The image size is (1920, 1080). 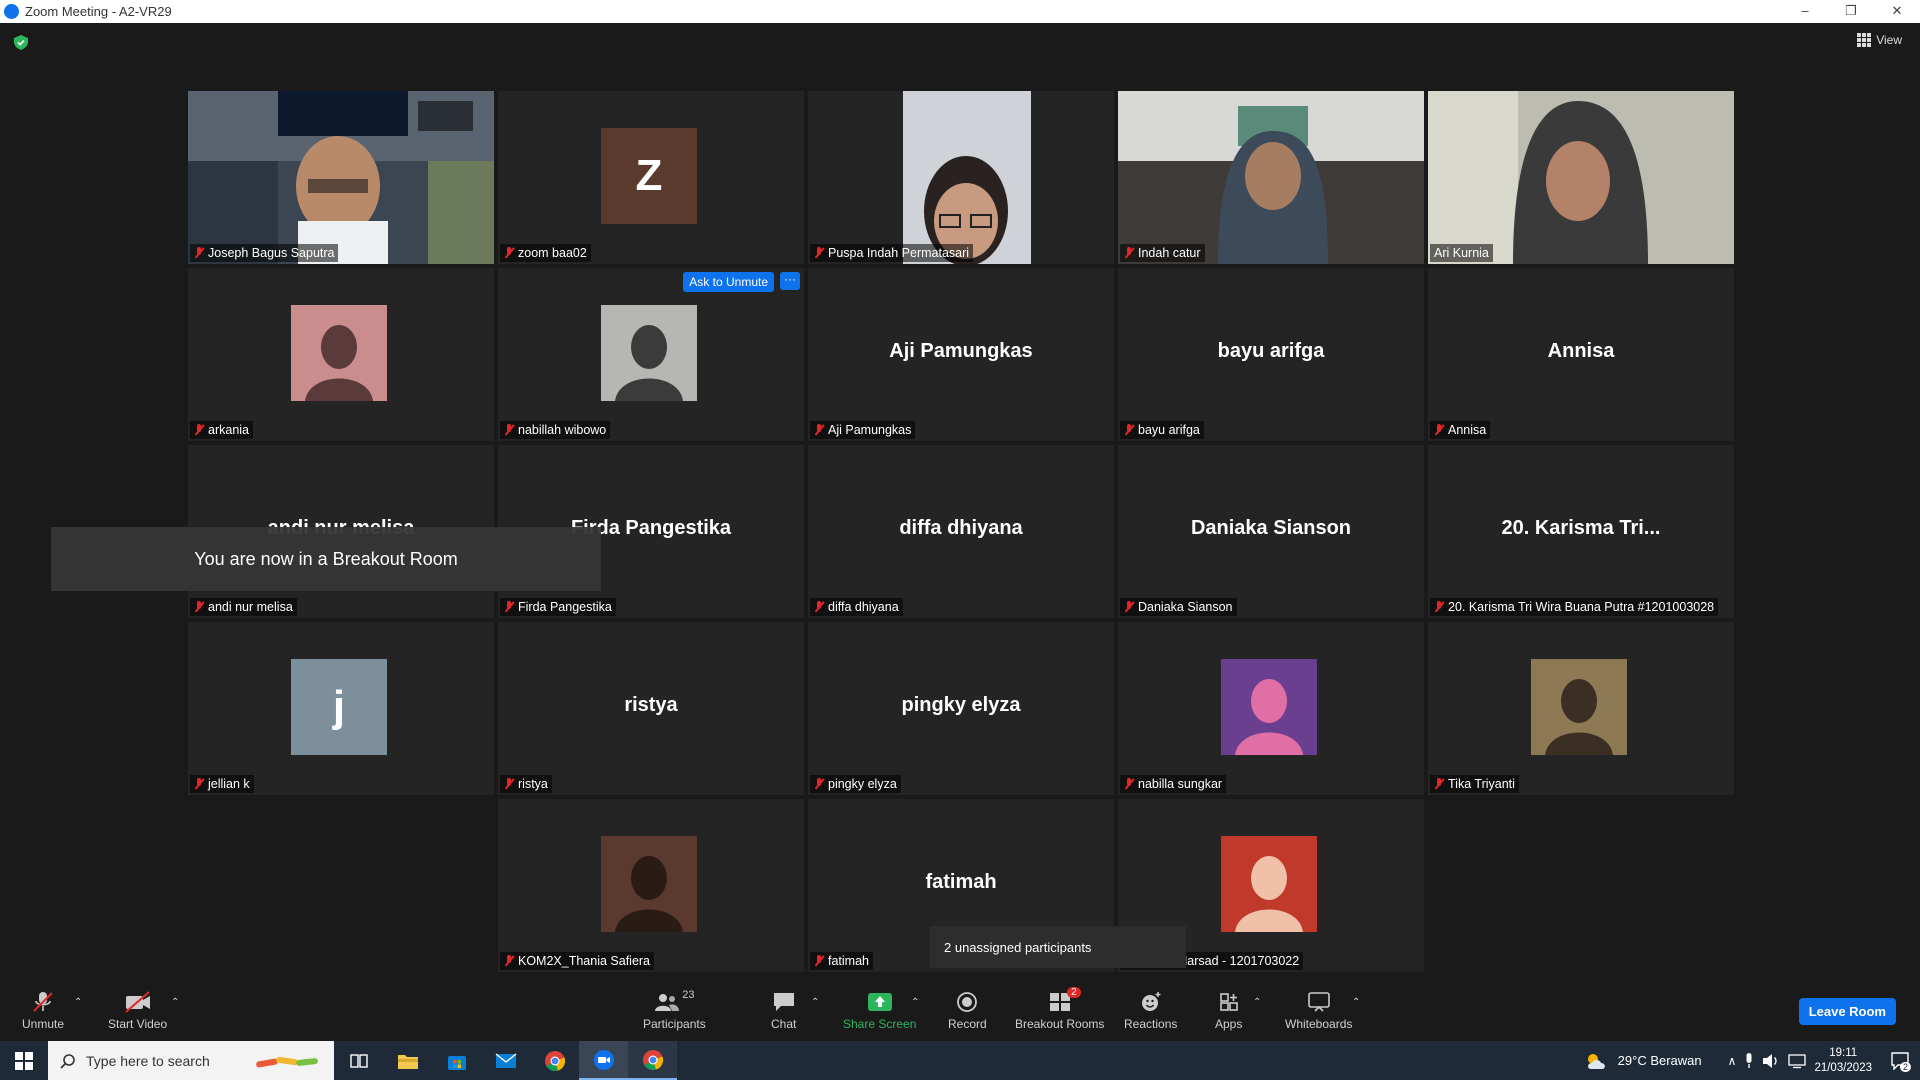 What do you see at coordinates (1271, 708) in the screenshot?
I see `participant-tile: nabilla sungkar` at bounding box center [1271, 708].